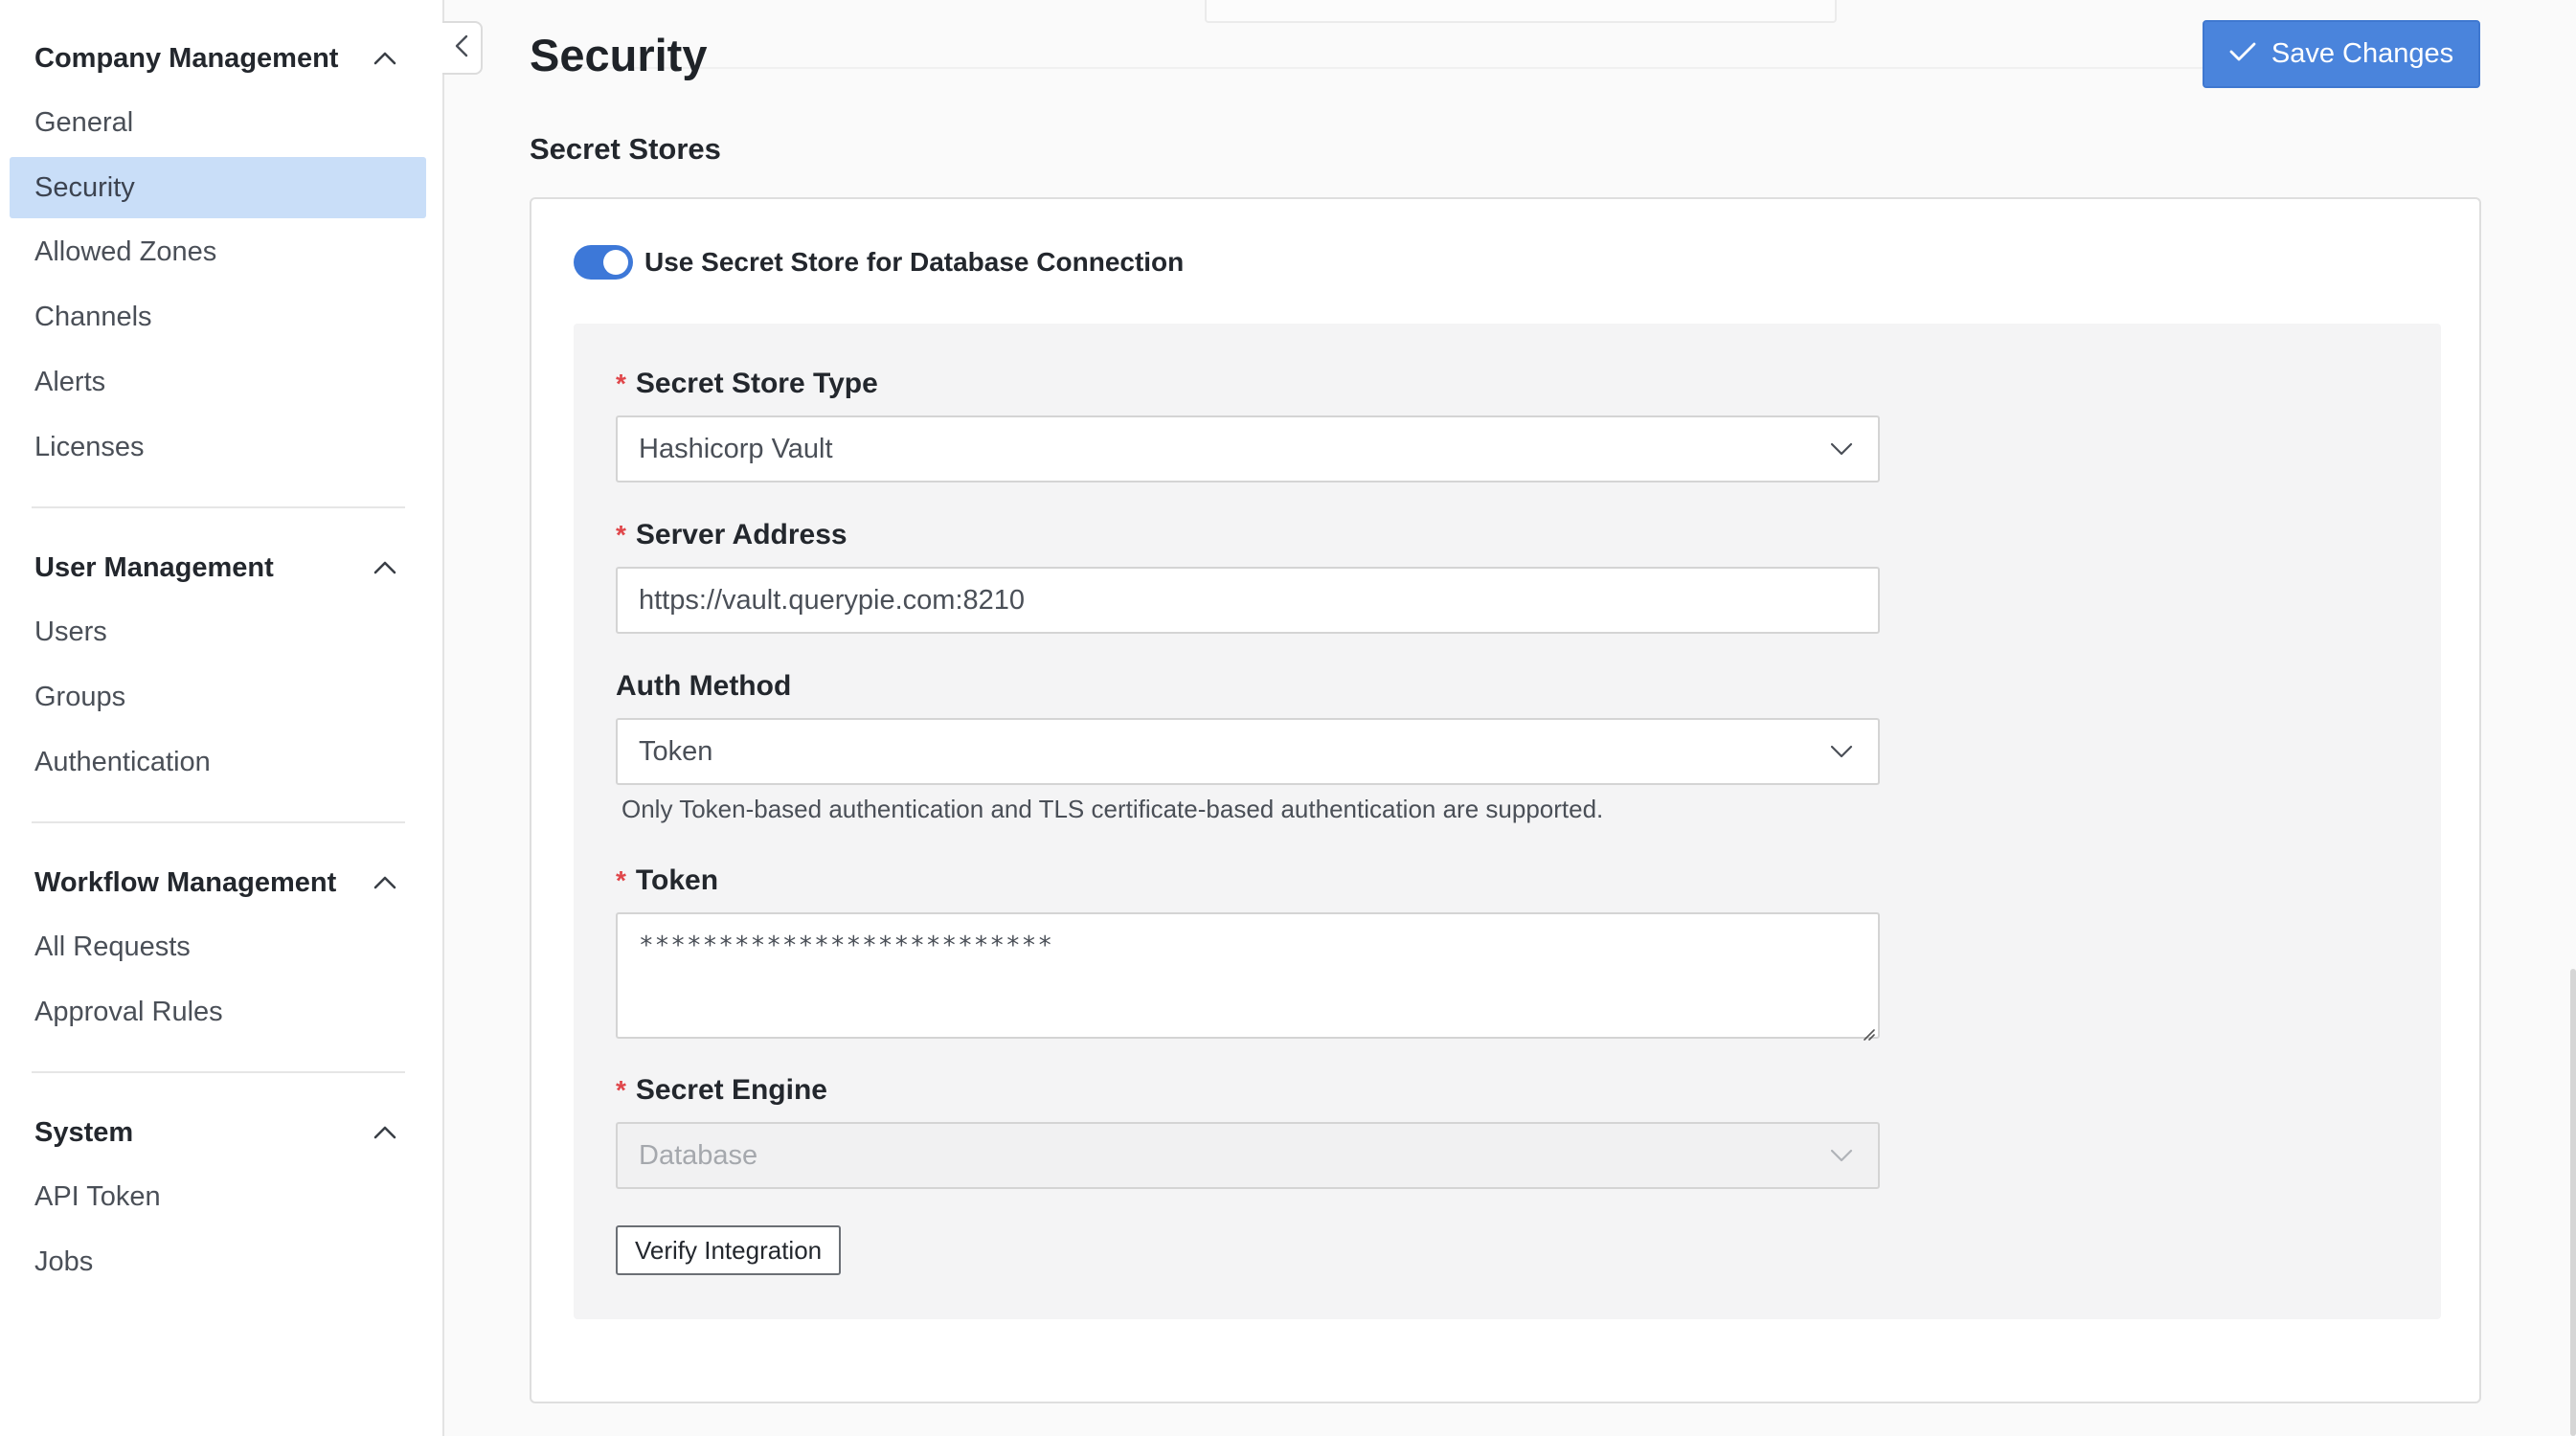 The width and height of the screenshot is (2576, 1436). I want to click on secret-engine-select: Database, so click(1248, 1155).